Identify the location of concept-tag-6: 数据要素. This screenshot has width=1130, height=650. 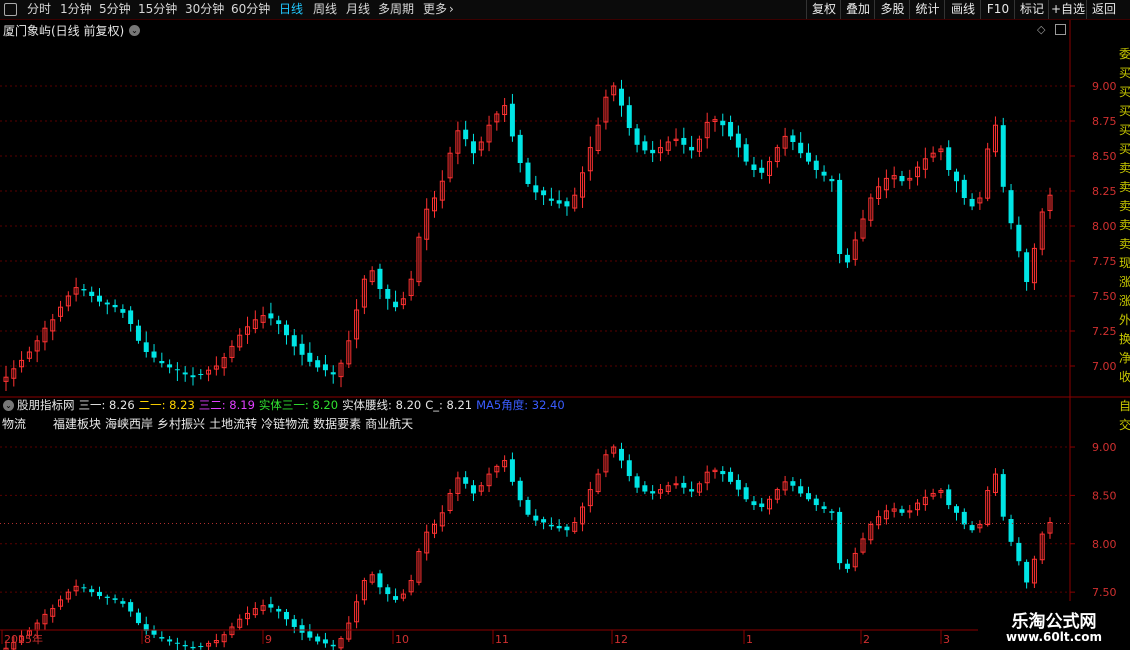
(337, 424).